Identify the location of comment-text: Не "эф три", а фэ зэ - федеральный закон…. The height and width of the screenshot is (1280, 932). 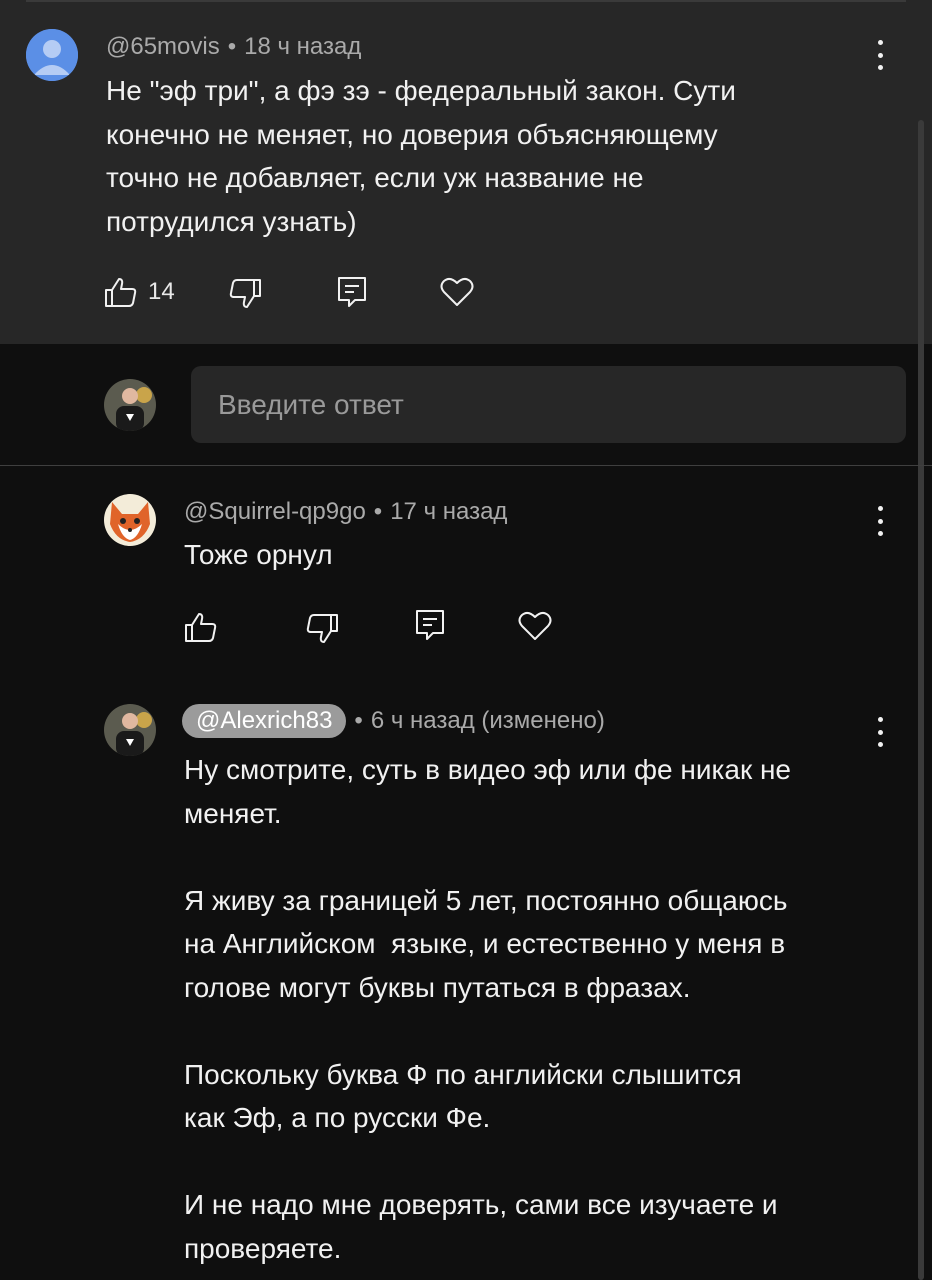
(421, 156).